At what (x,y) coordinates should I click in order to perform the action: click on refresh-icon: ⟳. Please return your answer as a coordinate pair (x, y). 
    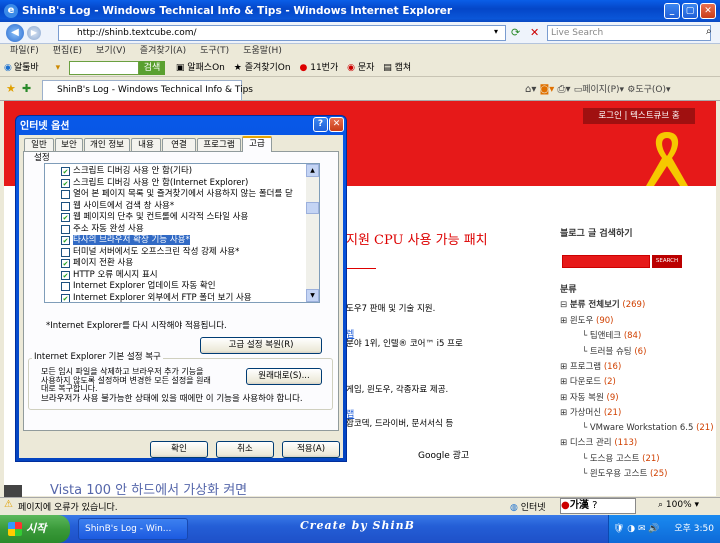
    Looking at the image, I should click on (515, 32).